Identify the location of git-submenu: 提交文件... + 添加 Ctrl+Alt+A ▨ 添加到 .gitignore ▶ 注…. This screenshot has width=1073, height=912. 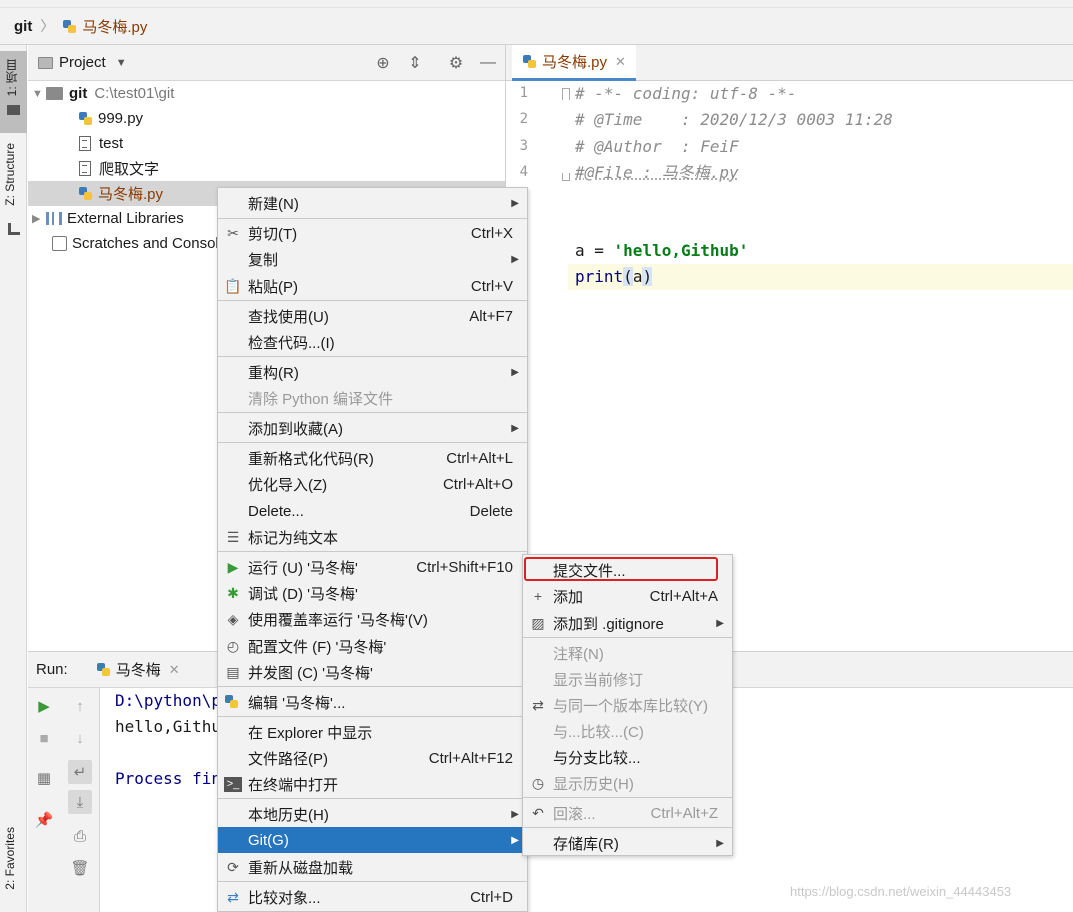
(627, 705).